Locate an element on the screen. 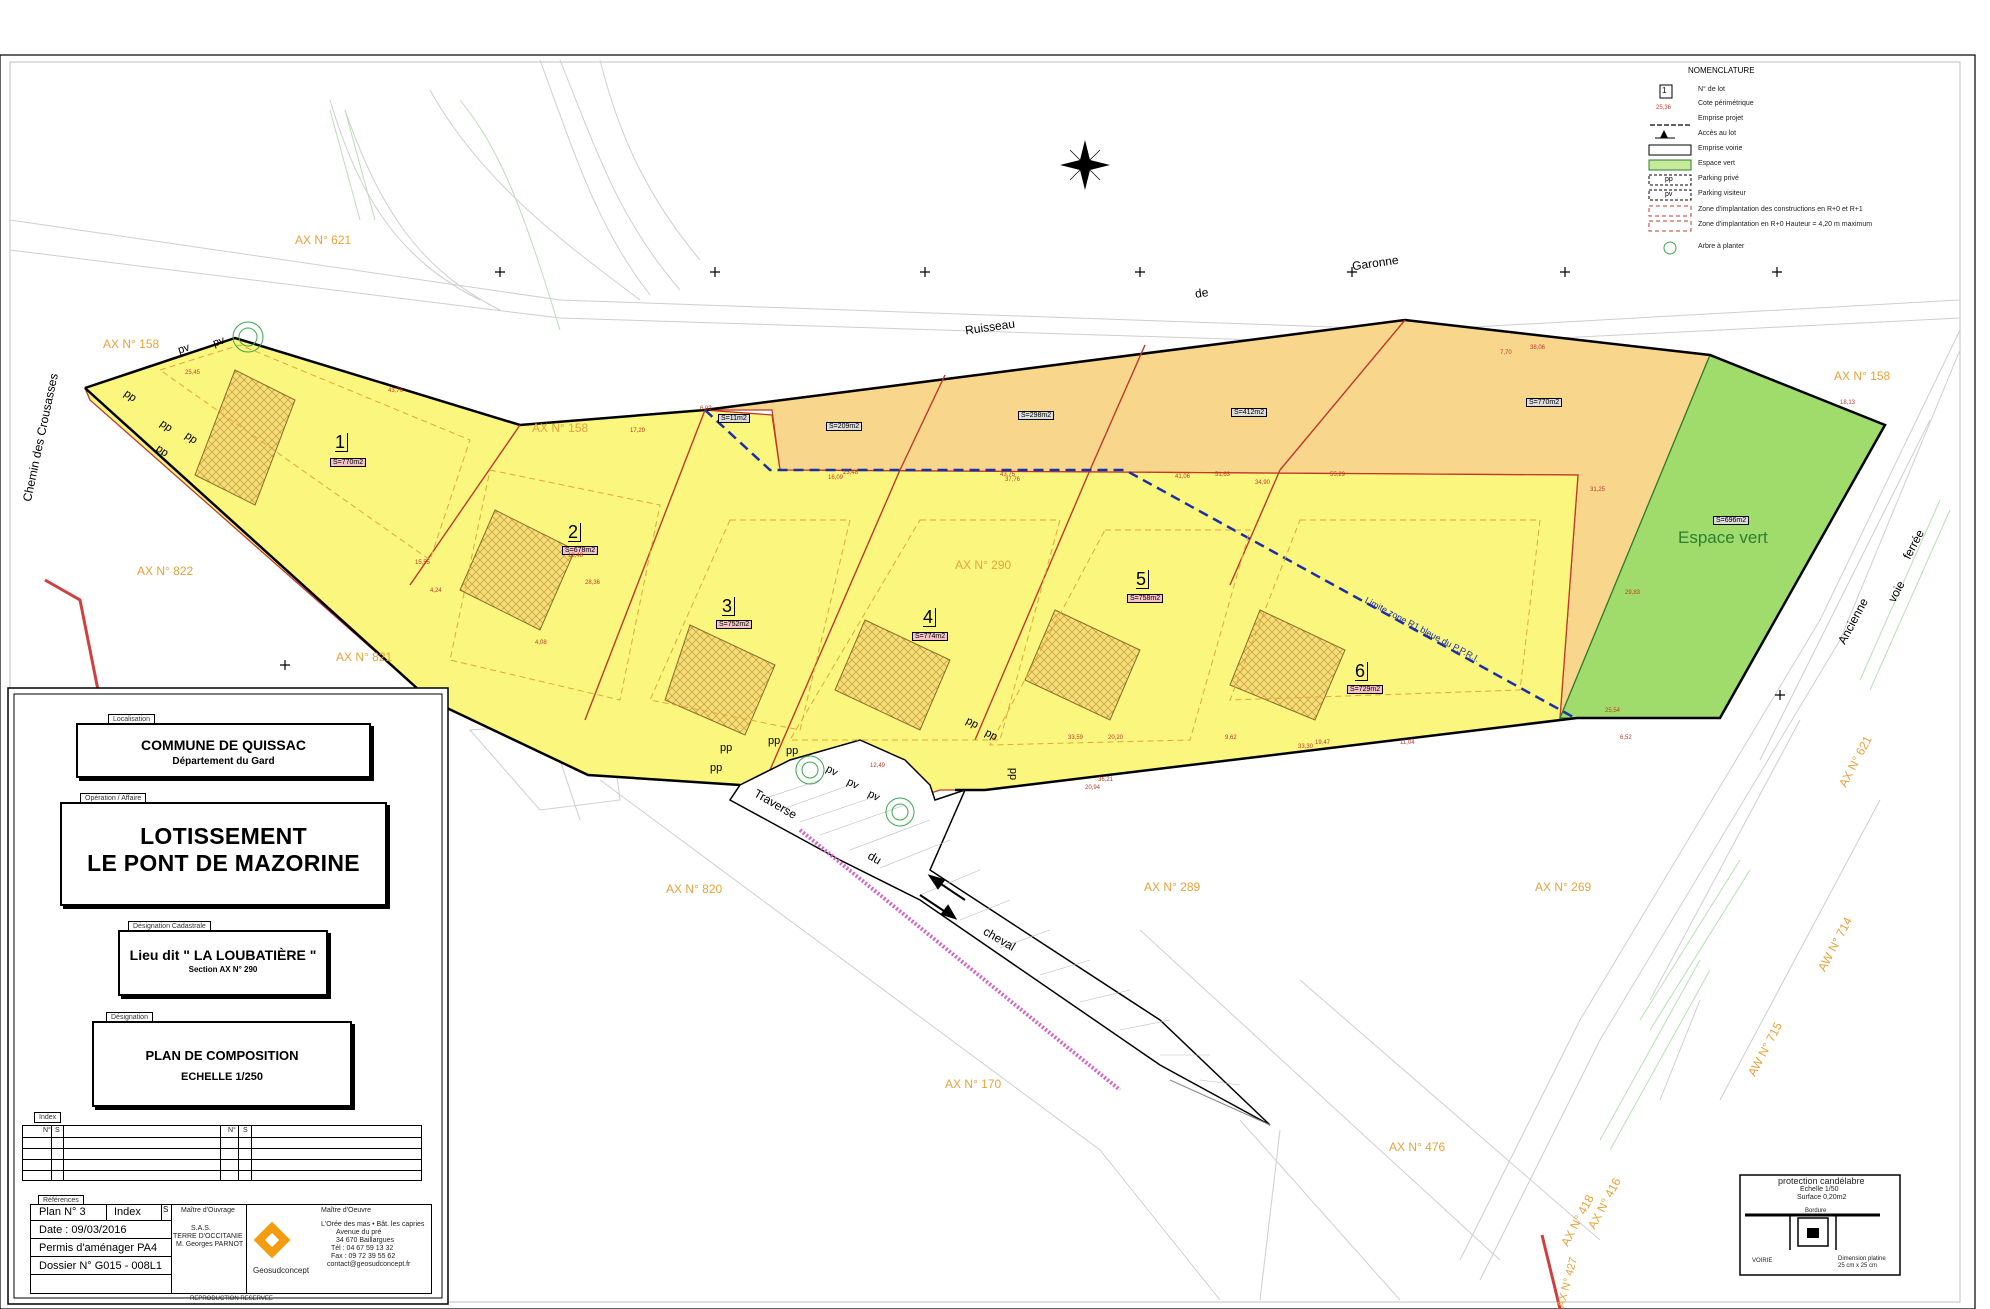 This screenshot has height=1309, width=1990. legend-item: Emprise voirie is located at coordinates (1720, 148).